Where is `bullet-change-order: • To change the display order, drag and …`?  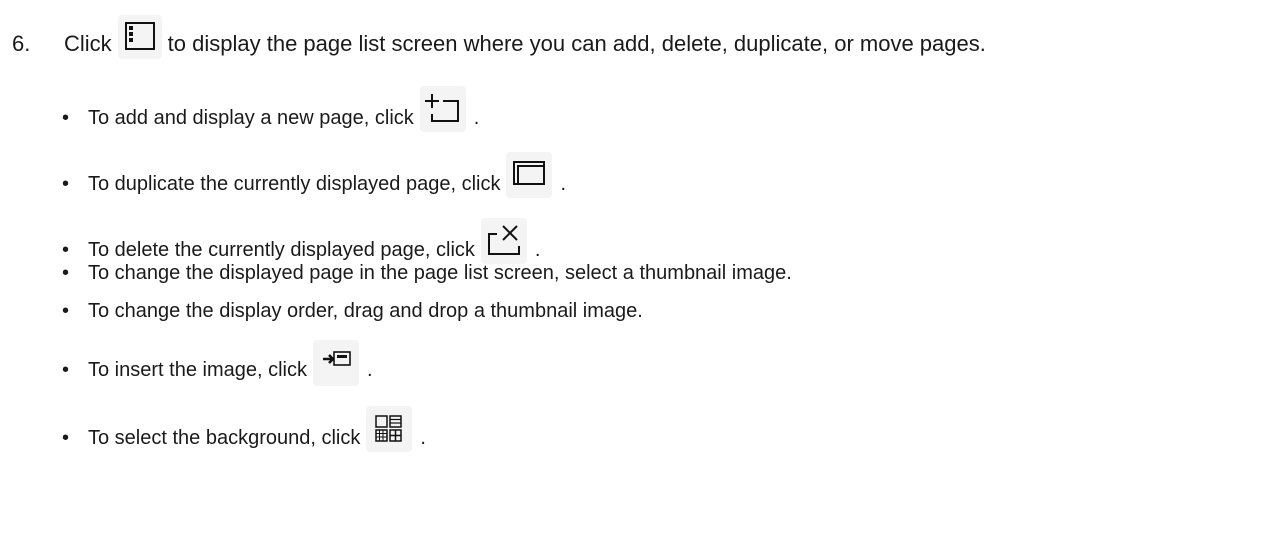 bullet-change-order: • To change the display order, drag and … is located at coordinates (352, 311).